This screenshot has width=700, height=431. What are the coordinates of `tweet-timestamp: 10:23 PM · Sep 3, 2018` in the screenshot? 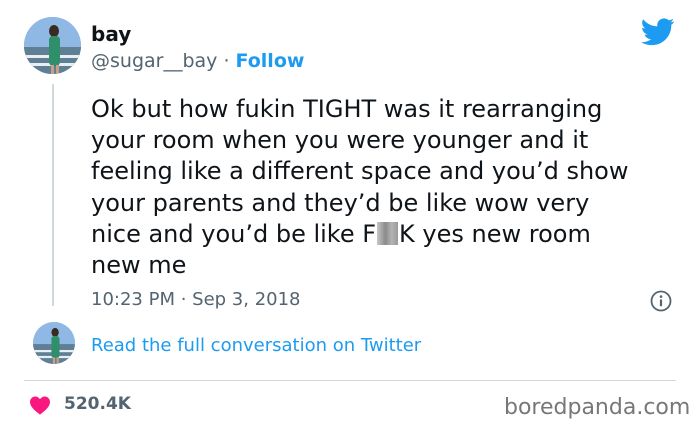 It's located at (196, 299).